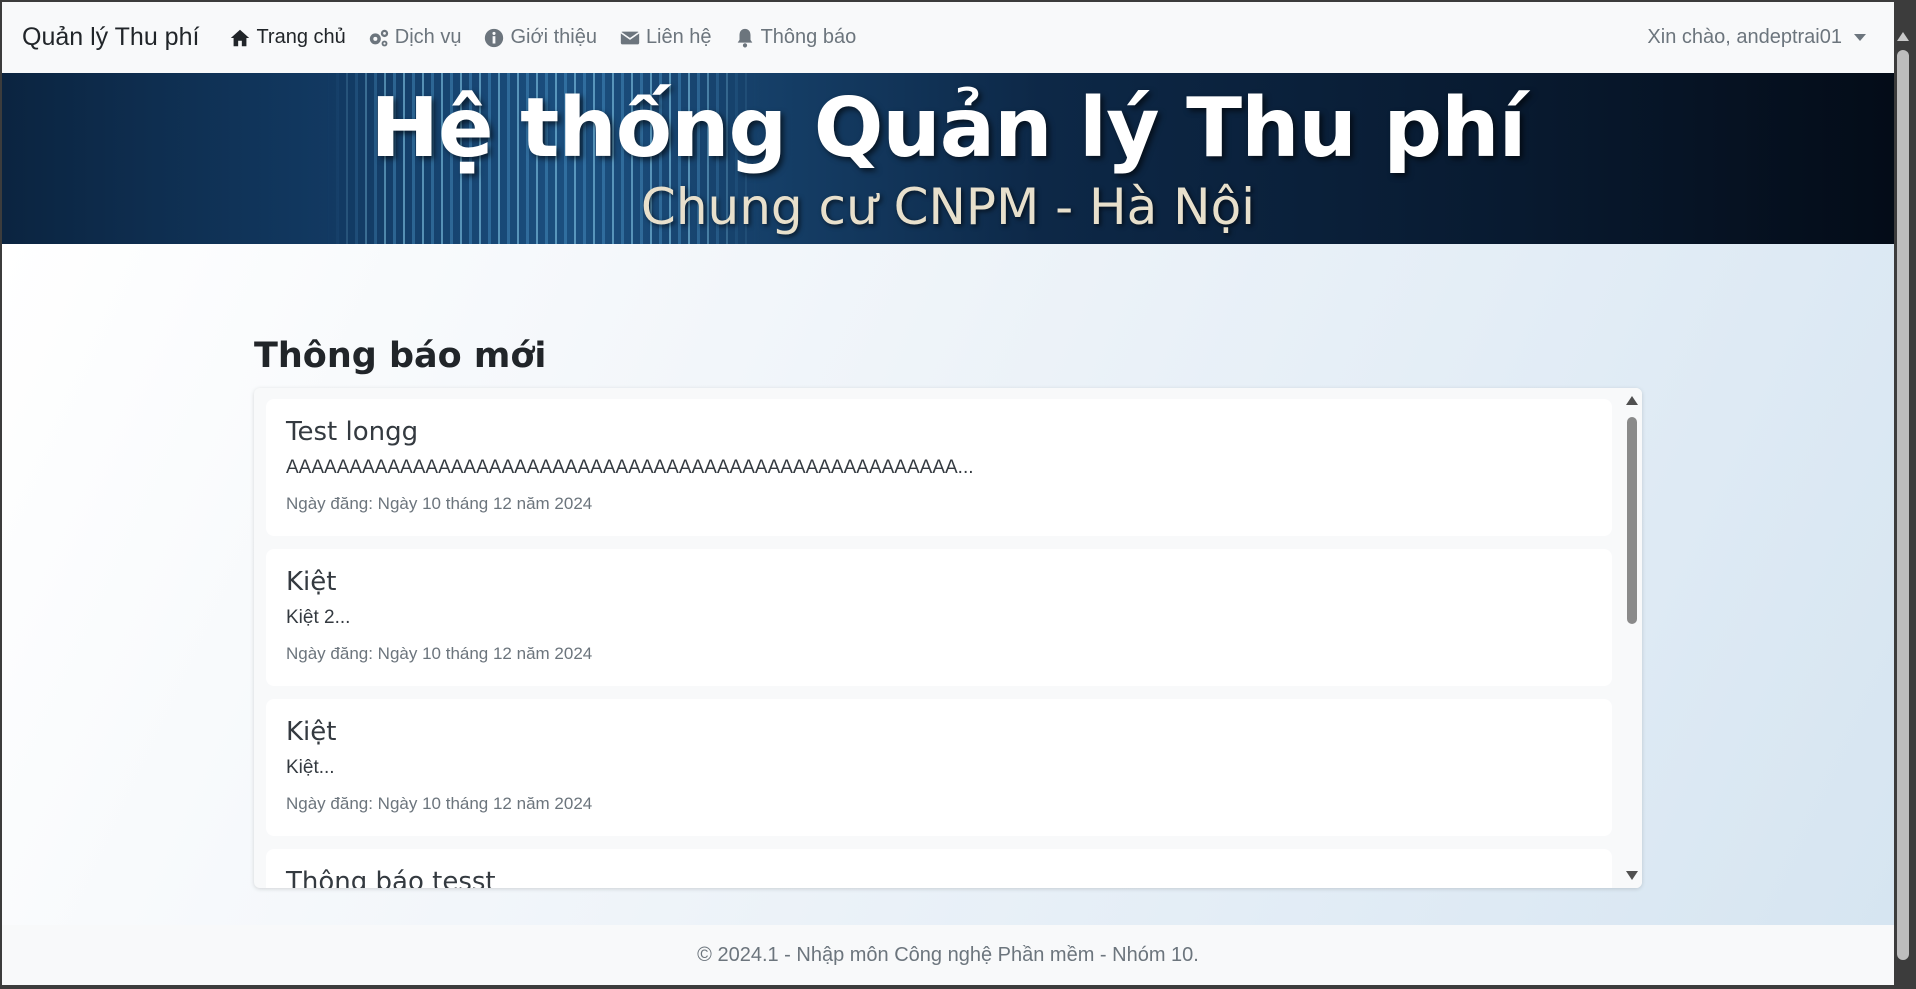 The width and height of the screenshot is (1916, 989). Describe the element at coordinates (240, 37) in the screenshot. I see `home-icon` at that location.